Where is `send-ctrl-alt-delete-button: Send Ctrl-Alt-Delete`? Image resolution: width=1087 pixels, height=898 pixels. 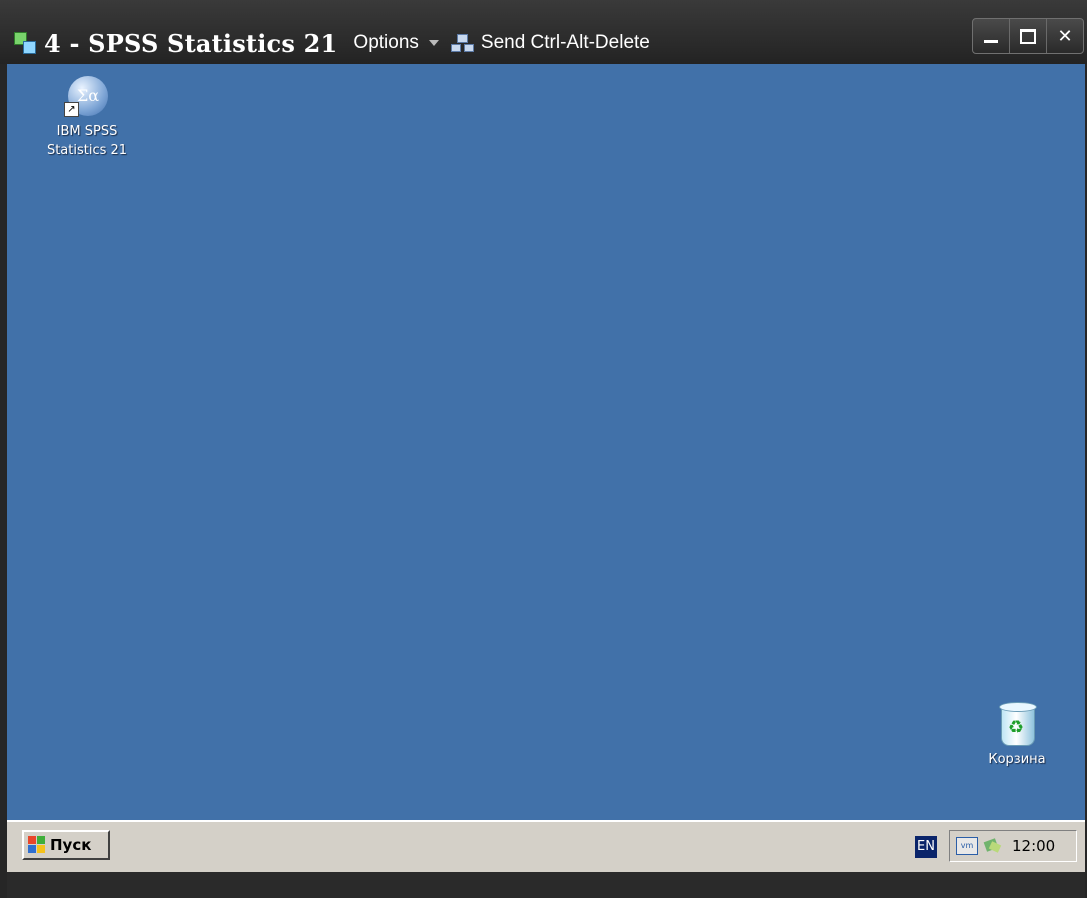
send-ctrl-alt-delete-button: Send Ctrl-Alt-Delete is located at coordinates (550, 43).